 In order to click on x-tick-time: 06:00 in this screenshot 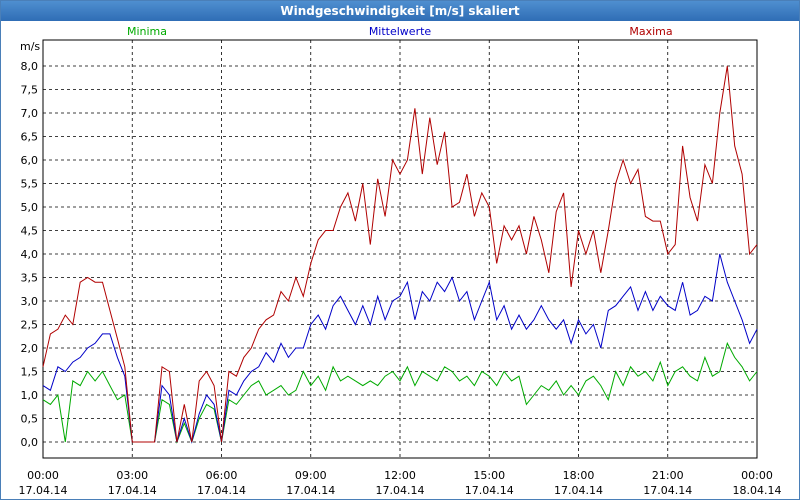, I will do `click(222, 475)`.